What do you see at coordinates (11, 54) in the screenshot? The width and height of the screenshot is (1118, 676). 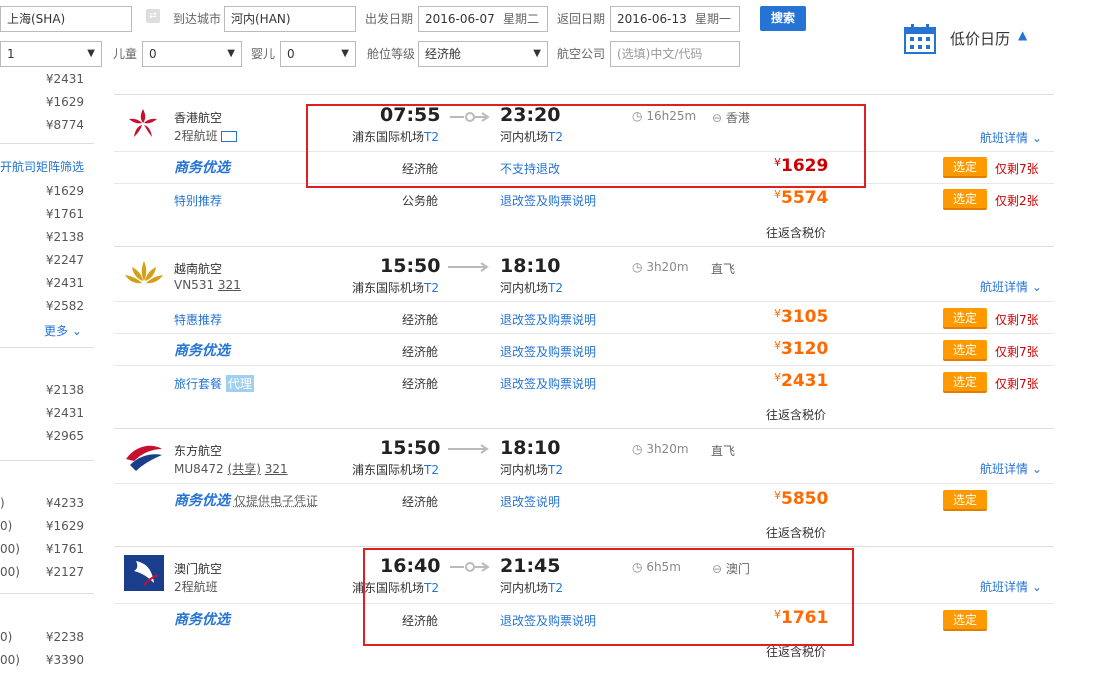 I see `adults-value: 1` at bounding box center [11, 54].